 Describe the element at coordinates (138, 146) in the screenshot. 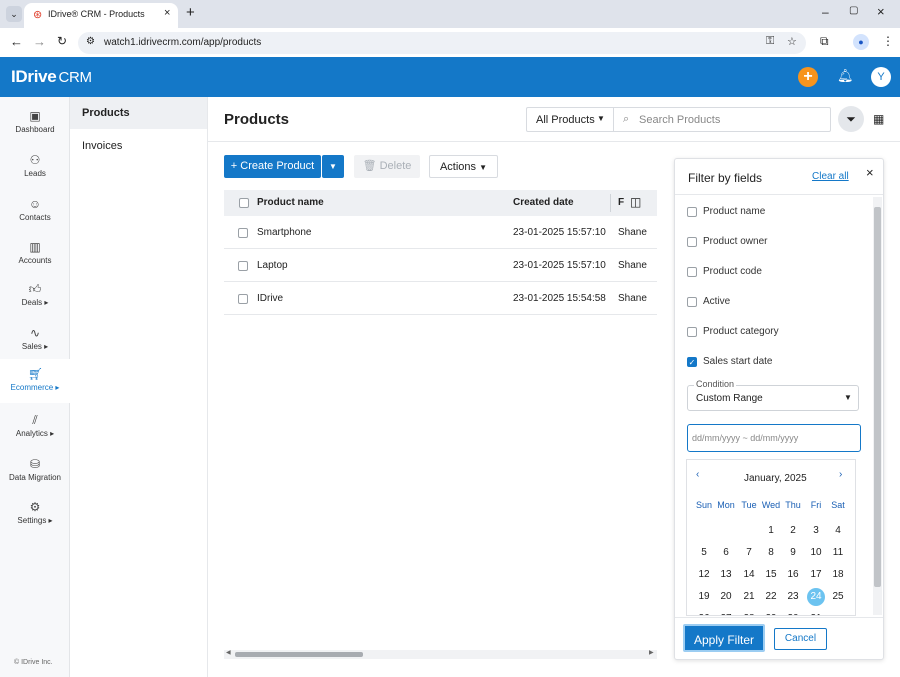

I see `subnav-item-invoices: Invoices` at that location.